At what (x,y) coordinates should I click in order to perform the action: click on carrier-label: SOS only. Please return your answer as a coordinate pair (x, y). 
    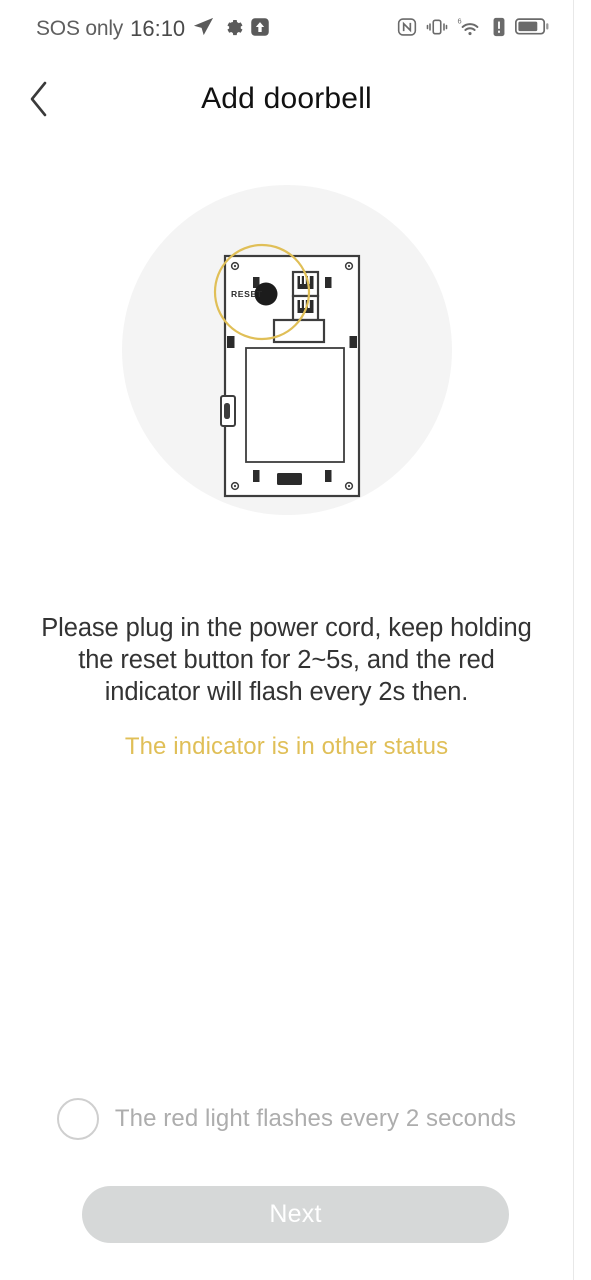
    Looking at the image, I should click on (80, 28).